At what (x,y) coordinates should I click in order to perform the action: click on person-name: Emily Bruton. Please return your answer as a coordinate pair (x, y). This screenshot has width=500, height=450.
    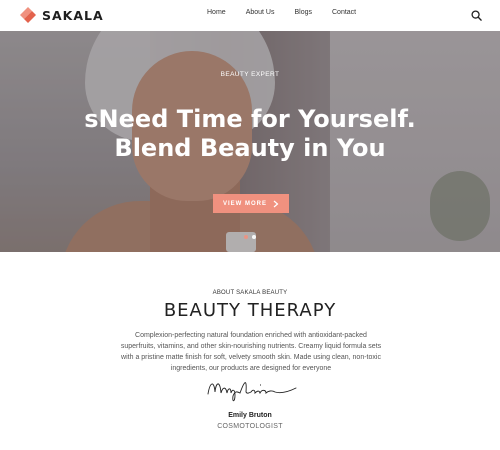
    Looking at the image, I should click on (250, 415).